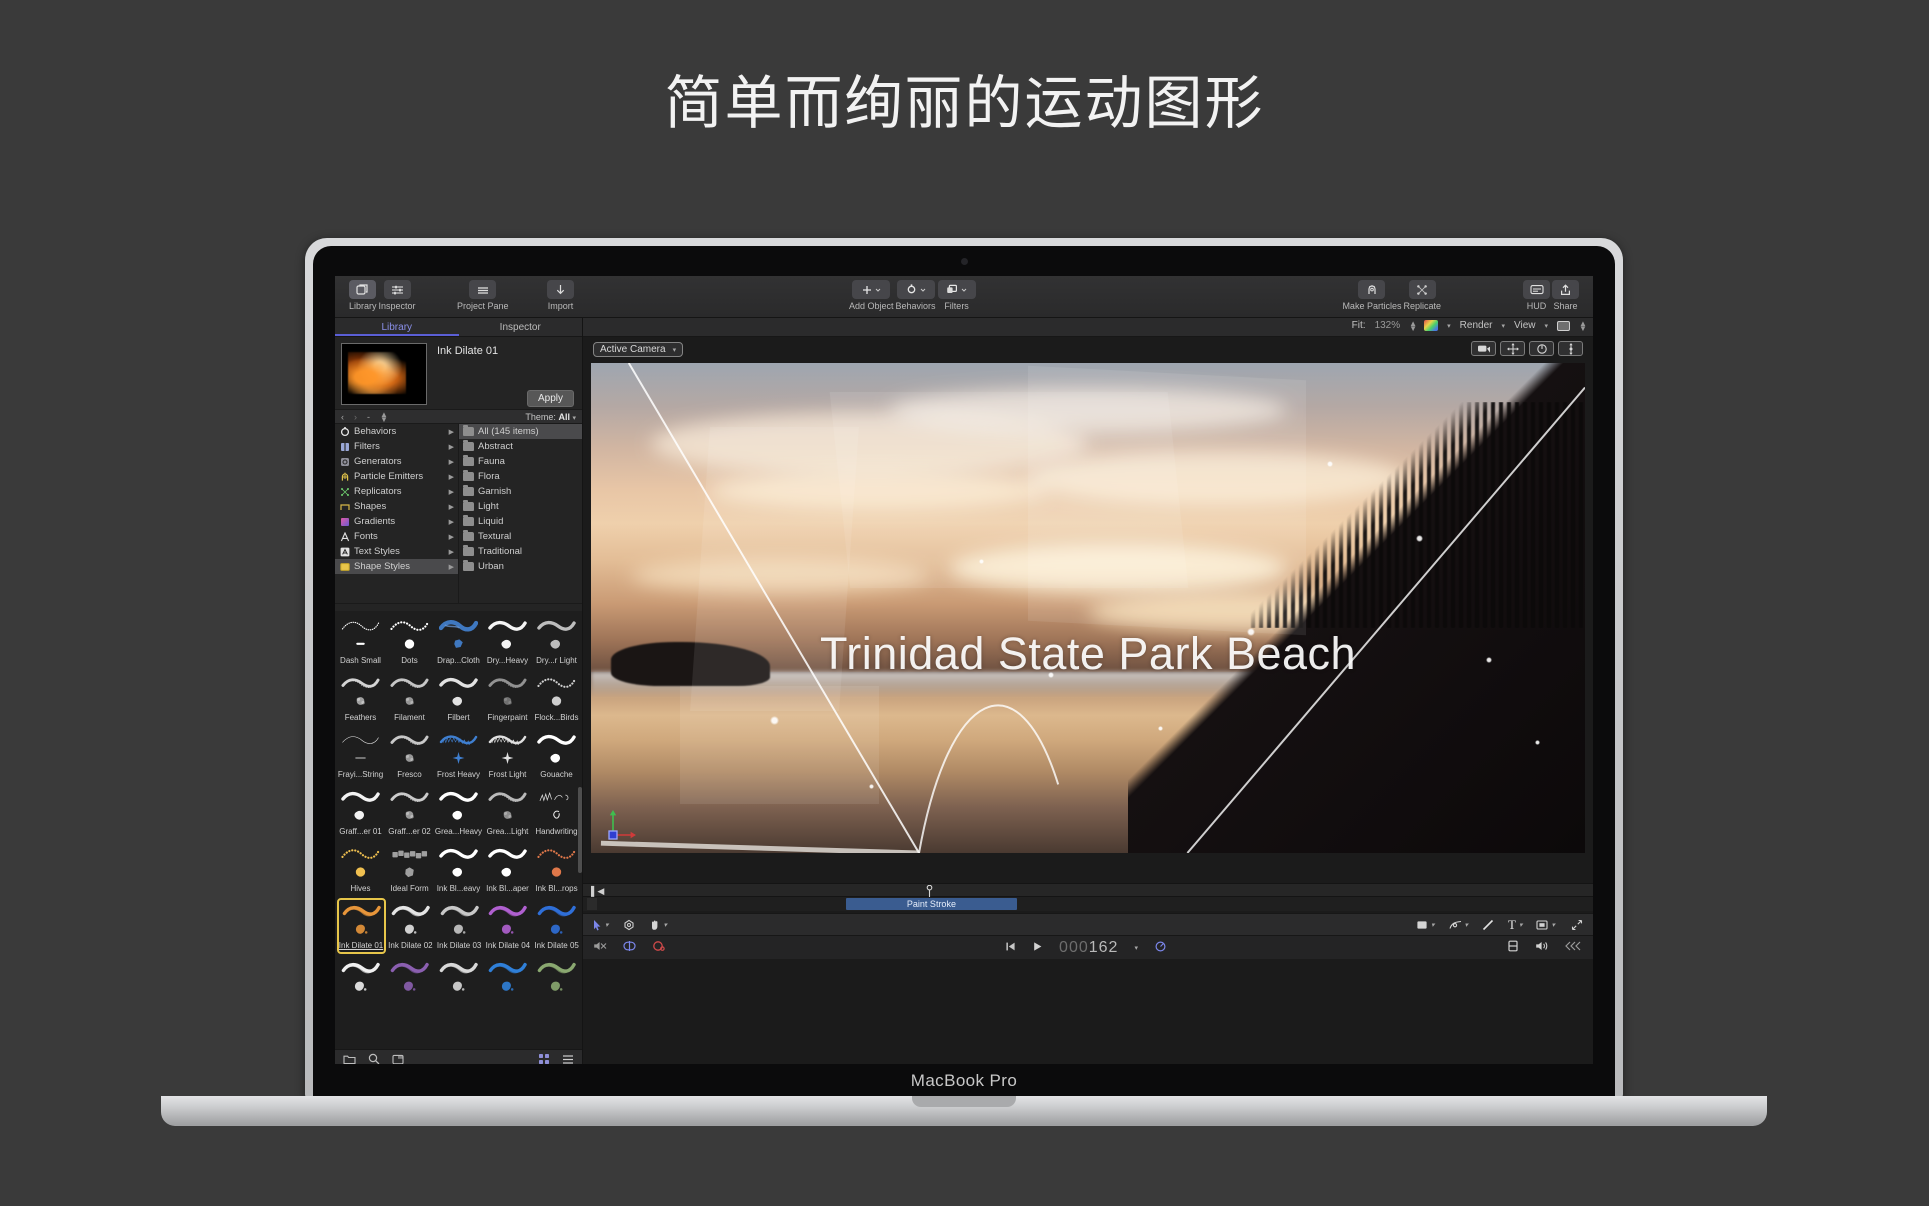 The image size is (1929, 1206). I want to click on display-stepper: ▲ ▼, so click(1583, 325).